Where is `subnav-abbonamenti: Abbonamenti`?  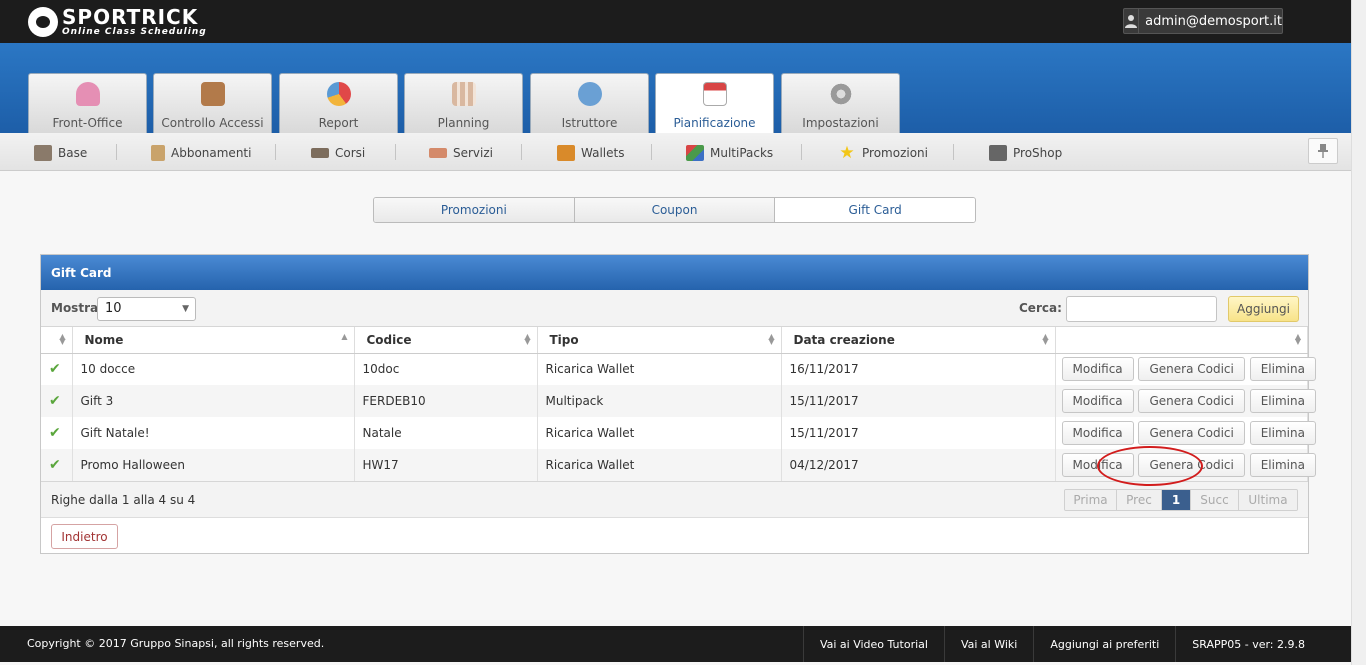 subnav-abbonamenti: Abbonamenti is located at coordinates (201, 153).